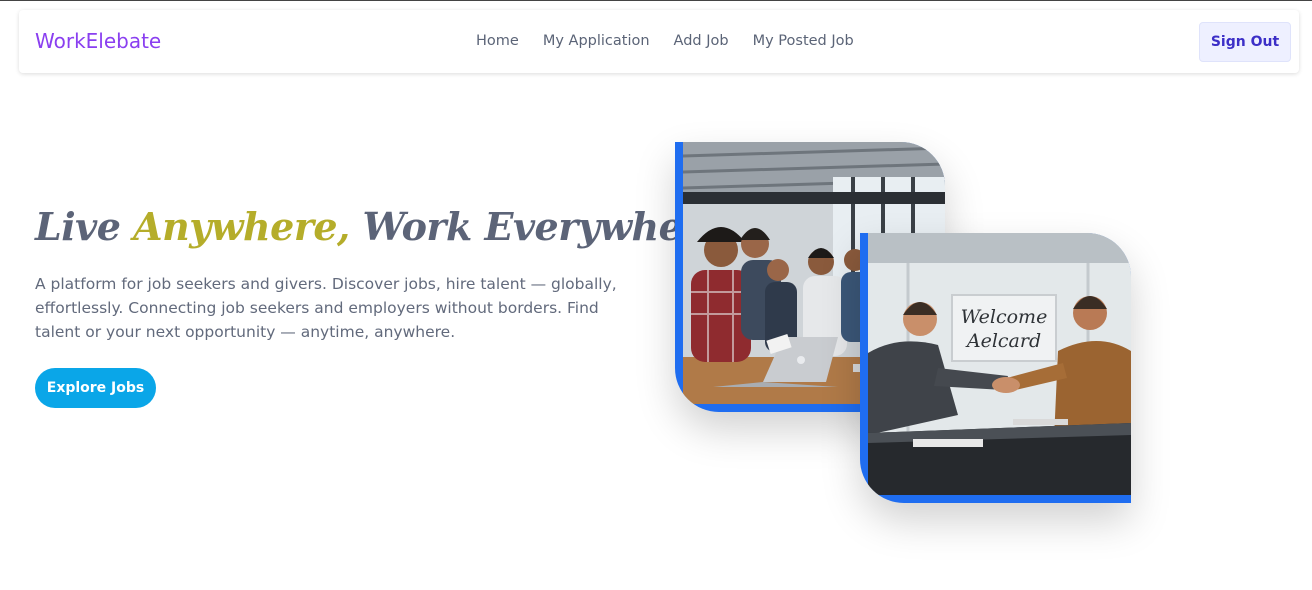  I want to click on headline-part-1: Live, so click(84, 226).